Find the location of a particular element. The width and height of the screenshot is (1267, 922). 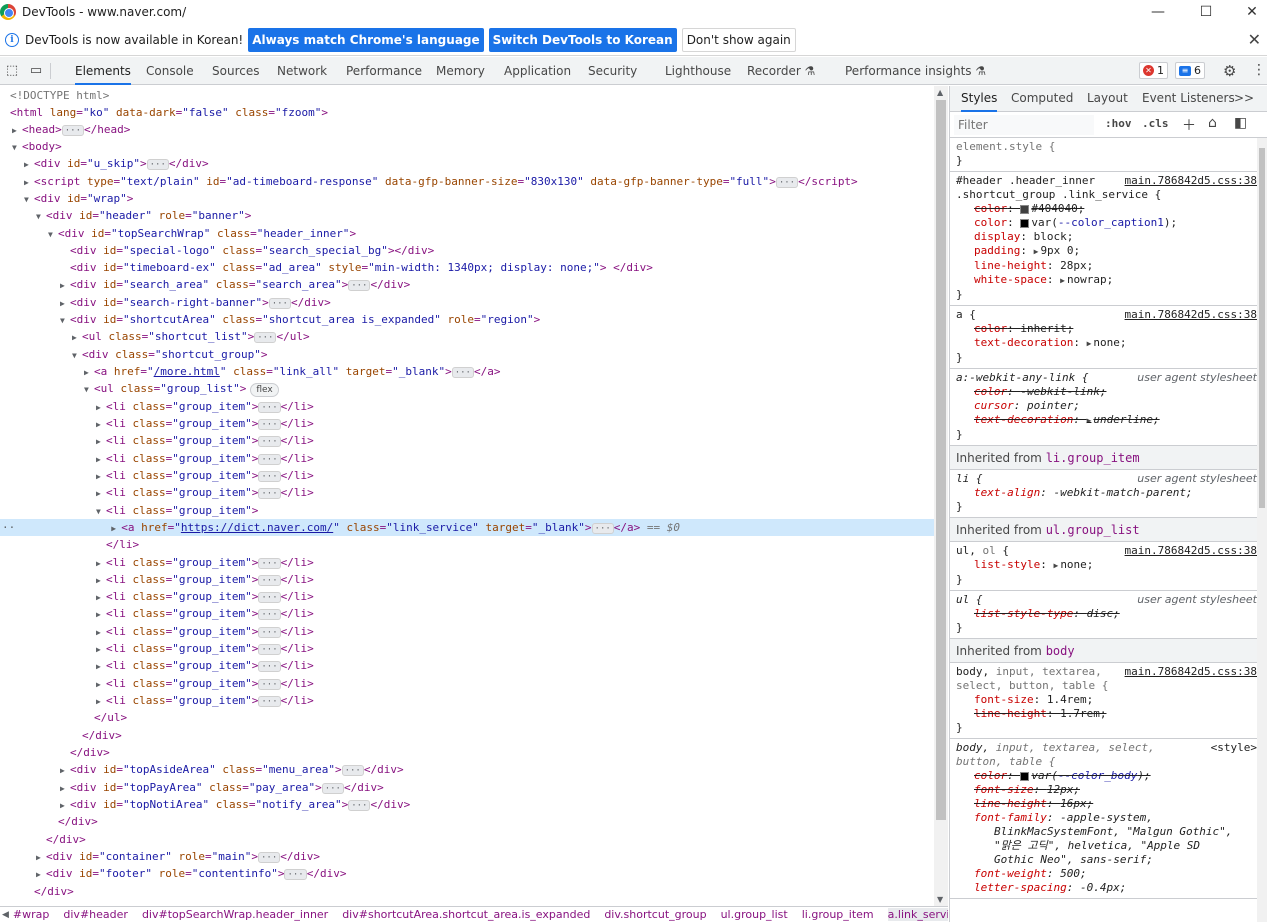

css-property: line-height: 1.7rem; is located at coordinates (1108, 714).